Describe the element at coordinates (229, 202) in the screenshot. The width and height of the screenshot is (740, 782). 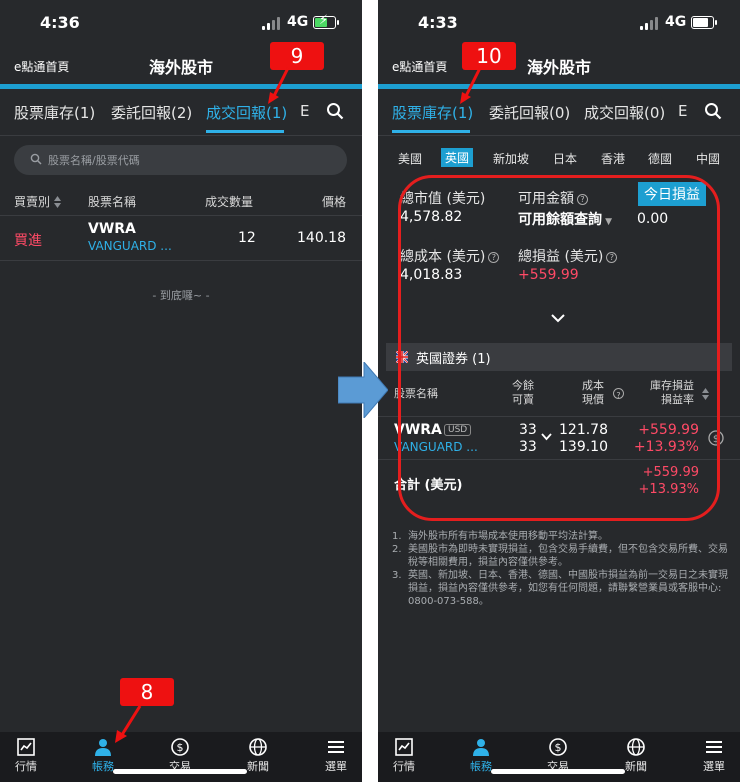
I see `header-qty: 成交數量` at that location.